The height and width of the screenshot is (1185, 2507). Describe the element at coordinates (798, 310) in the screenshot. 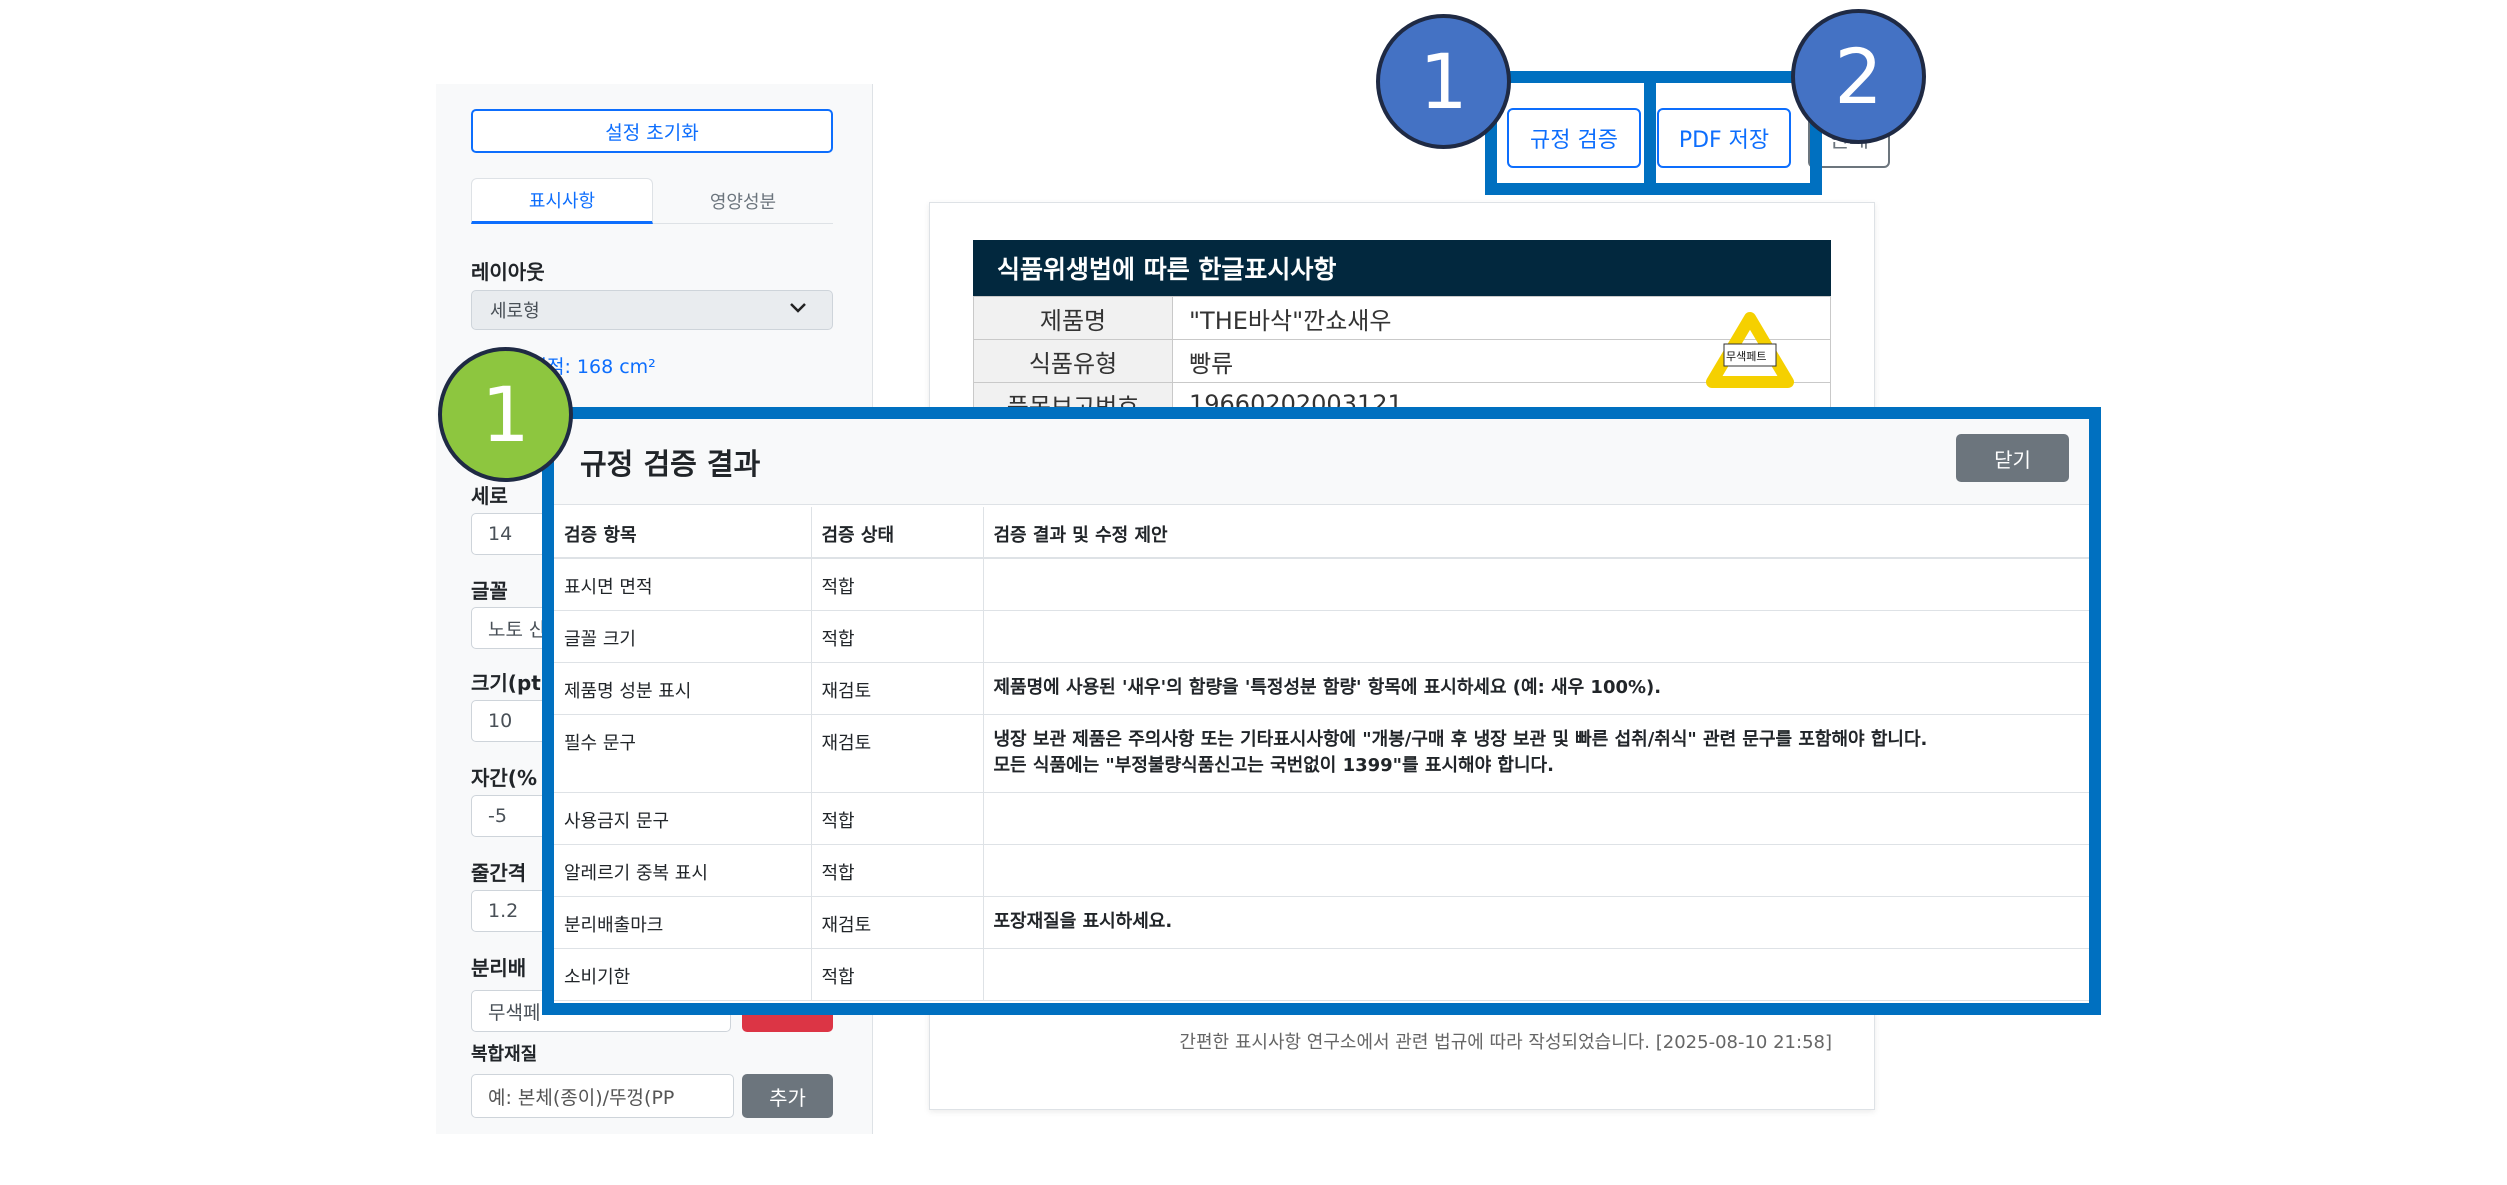

I see `chevron-down-icon` at that location.